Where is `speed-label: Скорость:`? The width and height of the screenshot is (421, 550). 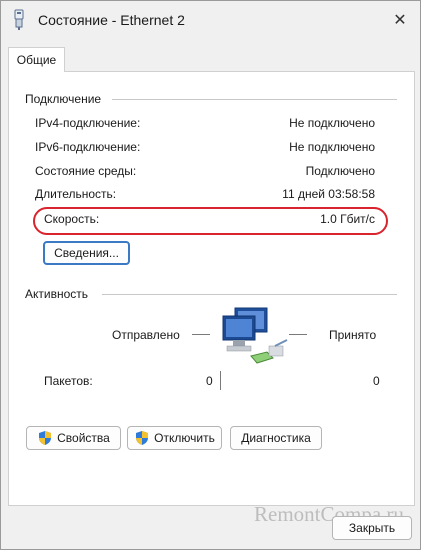
speed-label: Скорость: is located at coordinates (72, 219).